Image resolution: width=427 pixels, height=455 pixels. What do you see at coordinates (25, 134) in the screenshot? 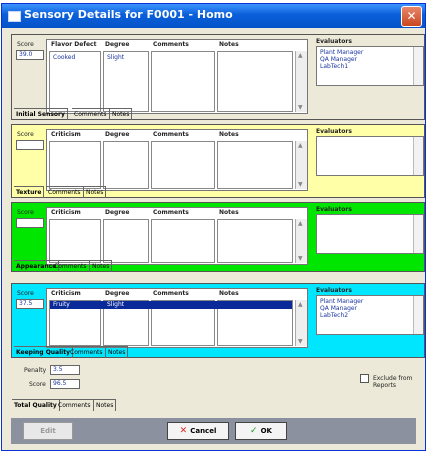
I see `texture-score-label: Score` at bounding box center [25, 134].